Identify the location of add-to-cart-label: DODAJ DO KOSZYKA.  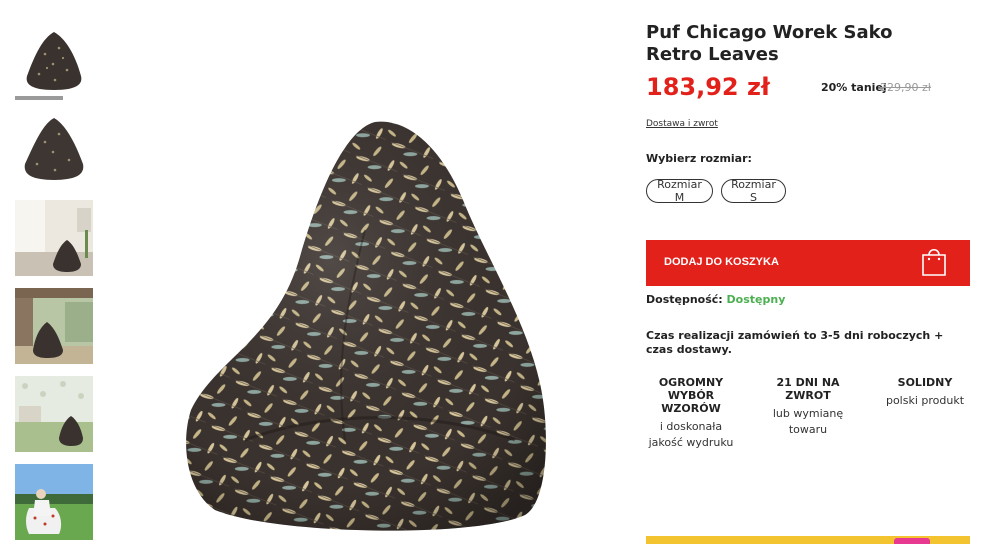
(721, 262).